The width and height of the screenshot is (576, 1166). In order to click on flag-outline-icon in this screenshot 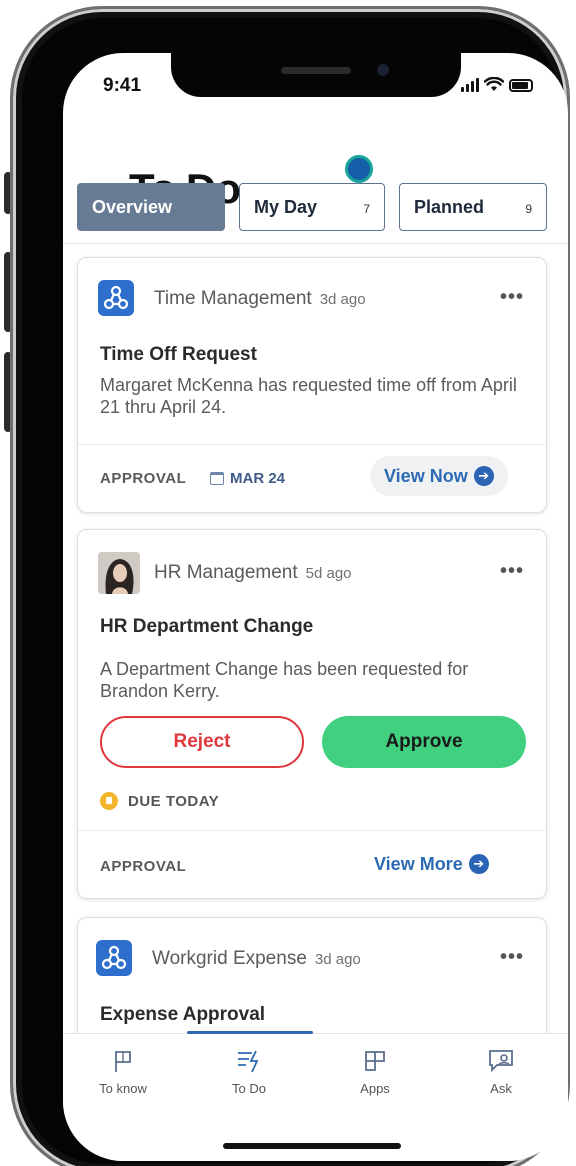, I will do `click(123, 1061)`.